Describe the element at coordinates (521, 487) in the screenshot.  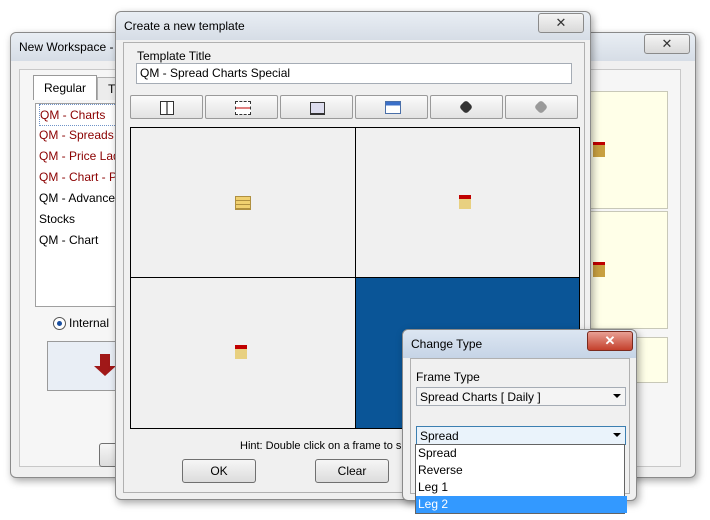
I see `dropdown-option-leg-1: Leg 1` at that location.